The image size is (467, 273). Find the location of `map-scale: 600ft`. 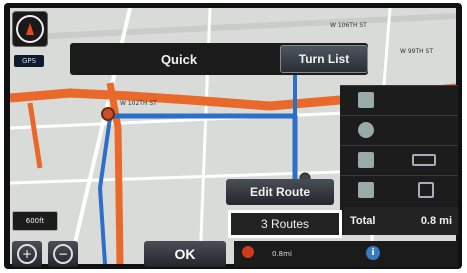

map-scale: 600ft is located at coordinates (35, 221).